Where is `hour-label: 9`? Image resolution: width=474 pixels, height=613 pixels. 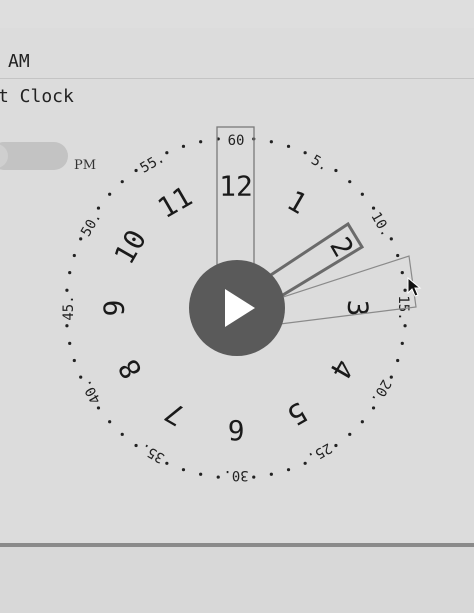
hour-label: 9 is located at coordinates (114, 308).